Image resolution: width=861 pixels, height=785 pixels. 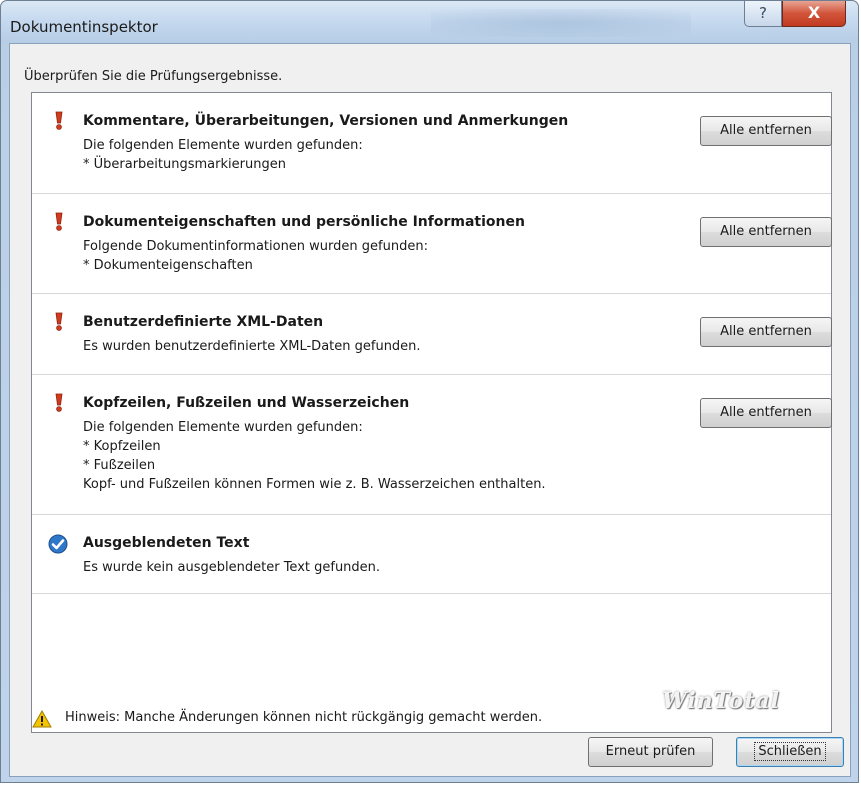 What do you see at coordinates (84, 27) in the screenshot?
I see `window-title: Dokumentinspektor` at bounding box center [84, 27].